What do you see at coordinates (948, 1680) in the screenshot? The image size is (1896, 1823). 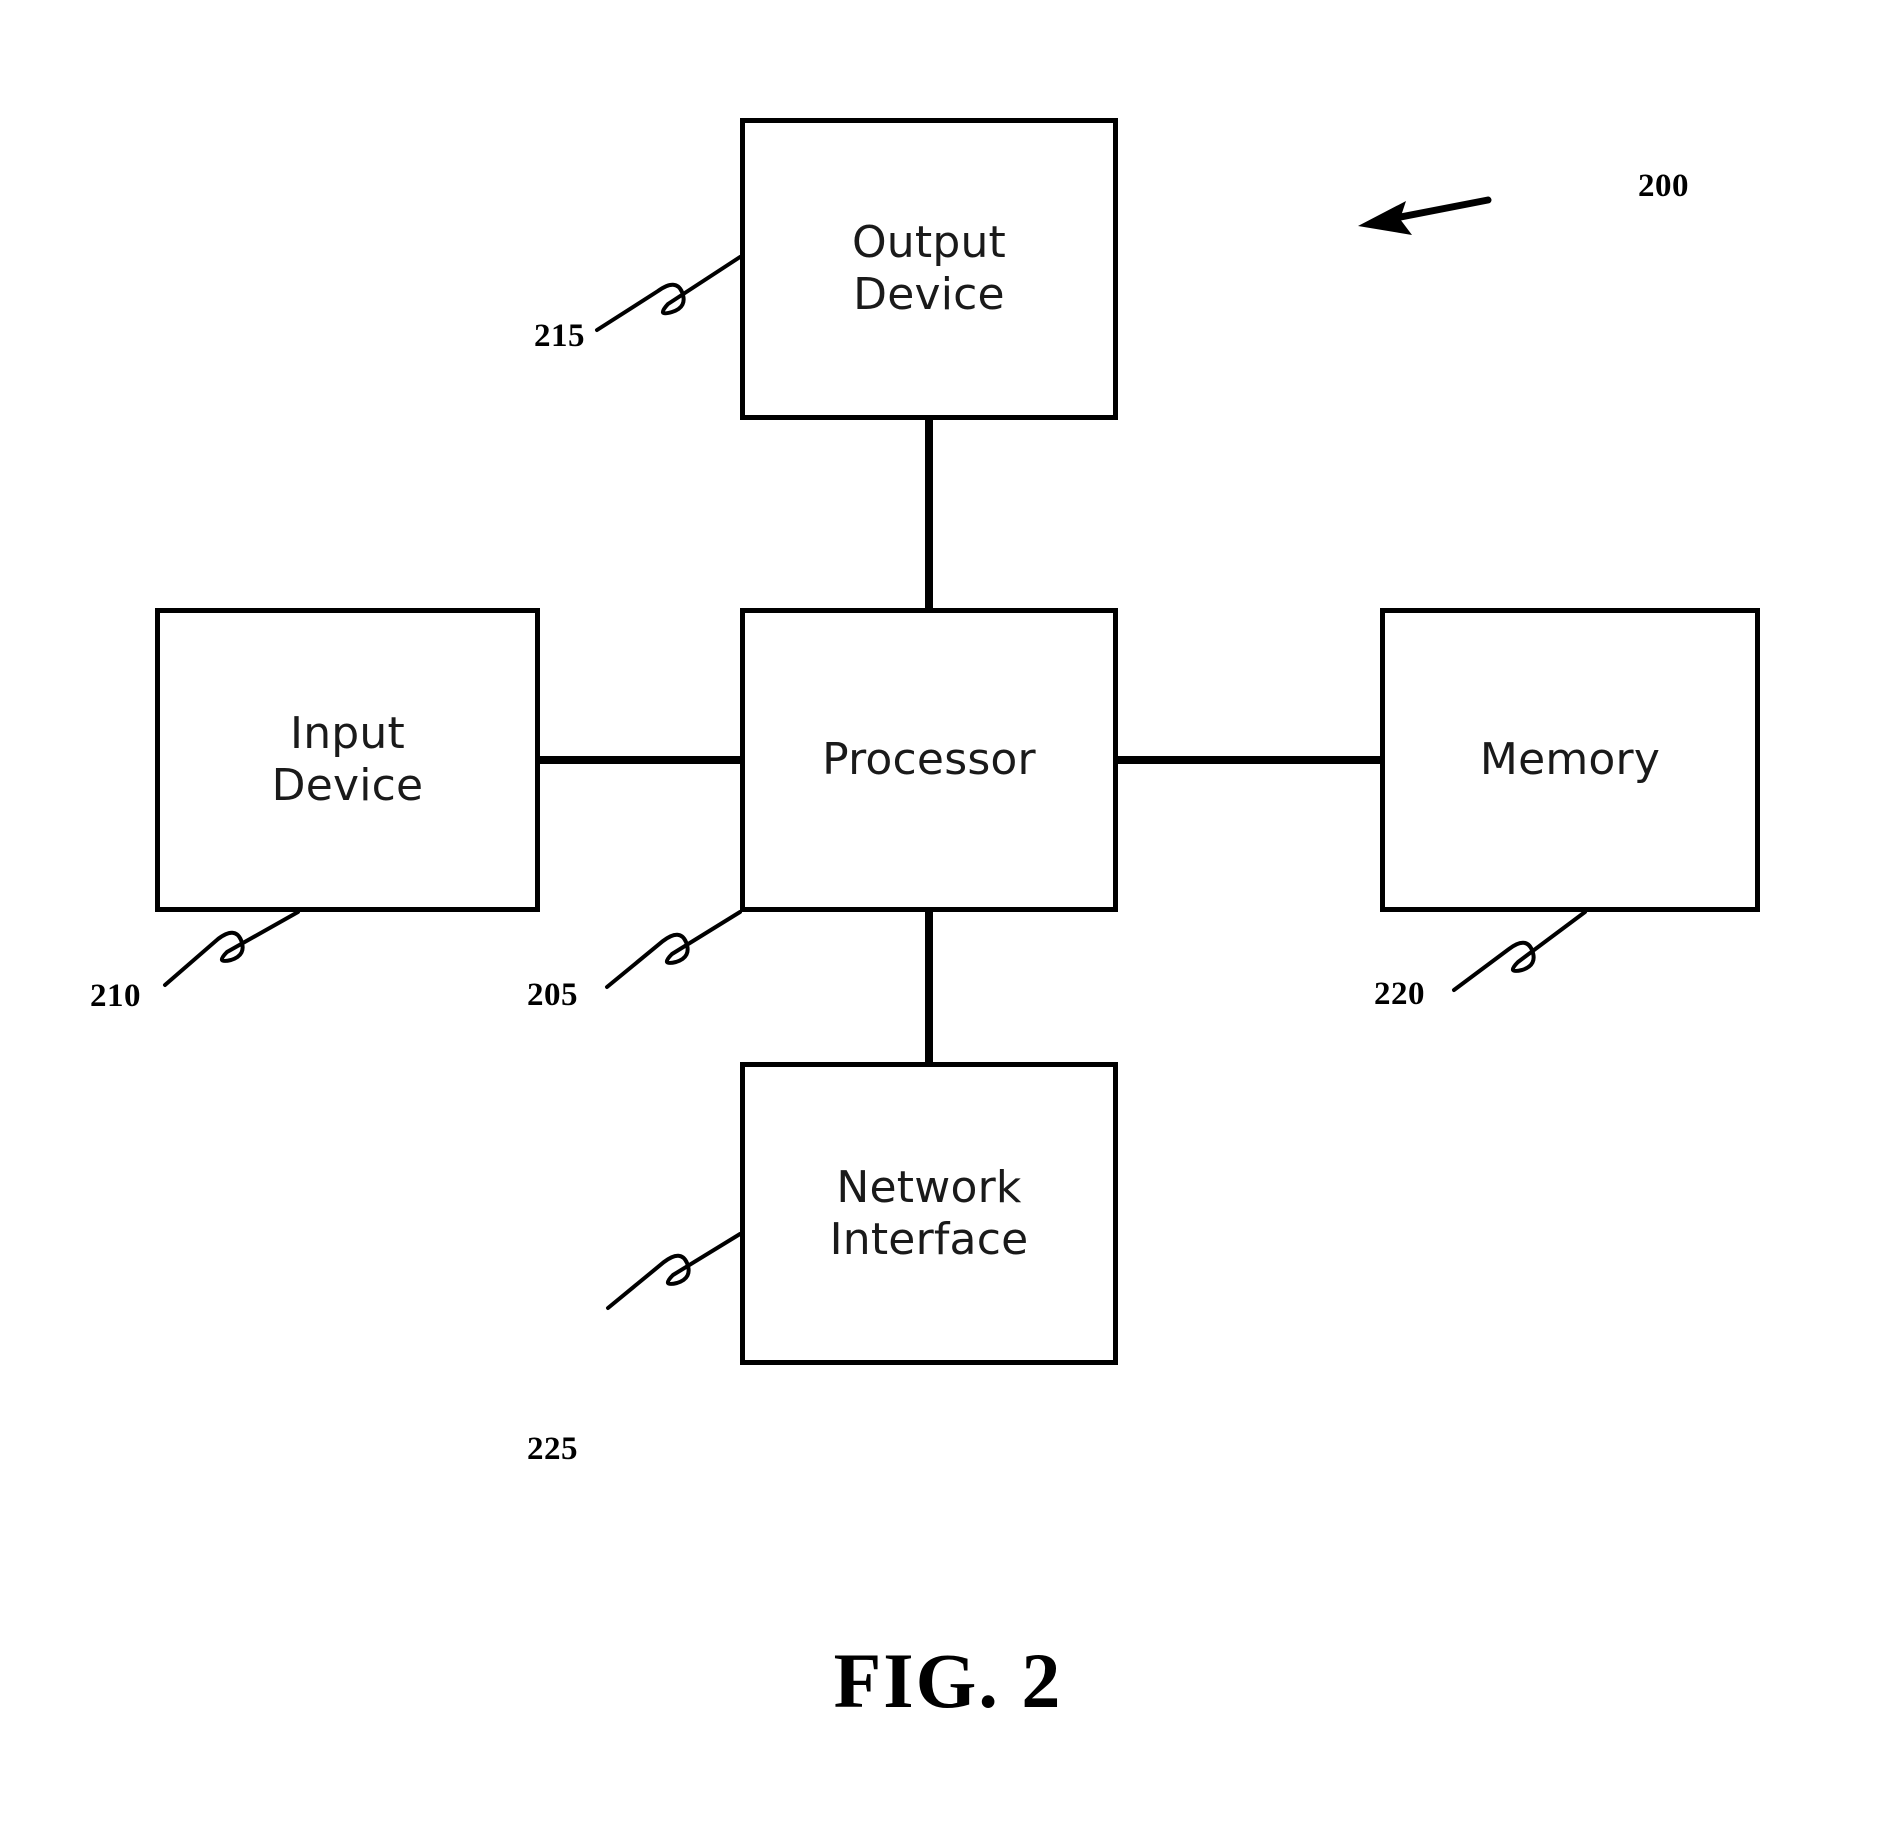 I see `figure-caption: FIG. 2` at bounding box center [948, 1680].